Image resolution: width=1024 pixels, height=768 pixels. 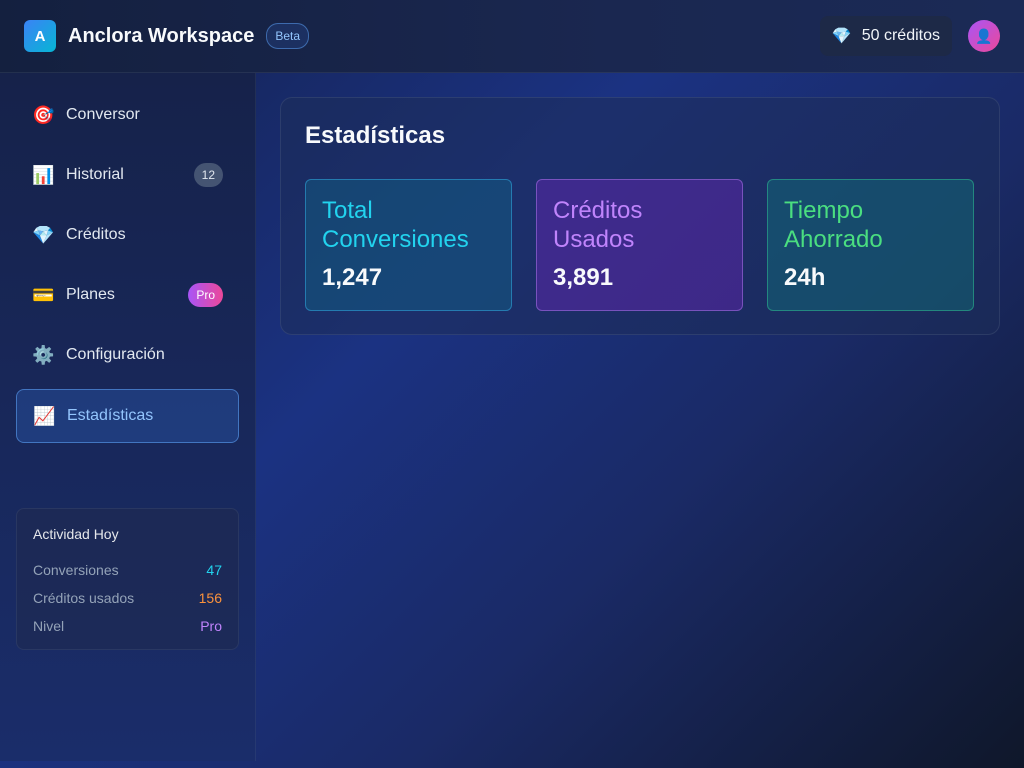 I want to click on sidebar-item-label: Historial, so click(x=95, y=174).